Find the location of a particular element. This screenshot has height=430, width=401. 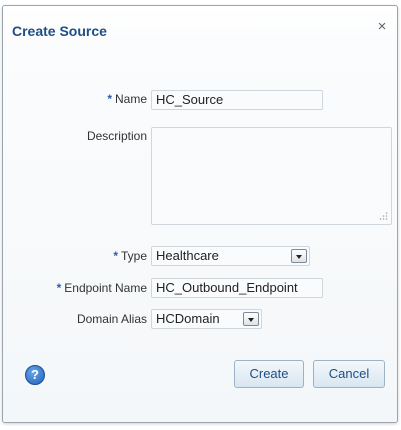

domain-alias-select: HCDomain is located at coordinates (206, 319).